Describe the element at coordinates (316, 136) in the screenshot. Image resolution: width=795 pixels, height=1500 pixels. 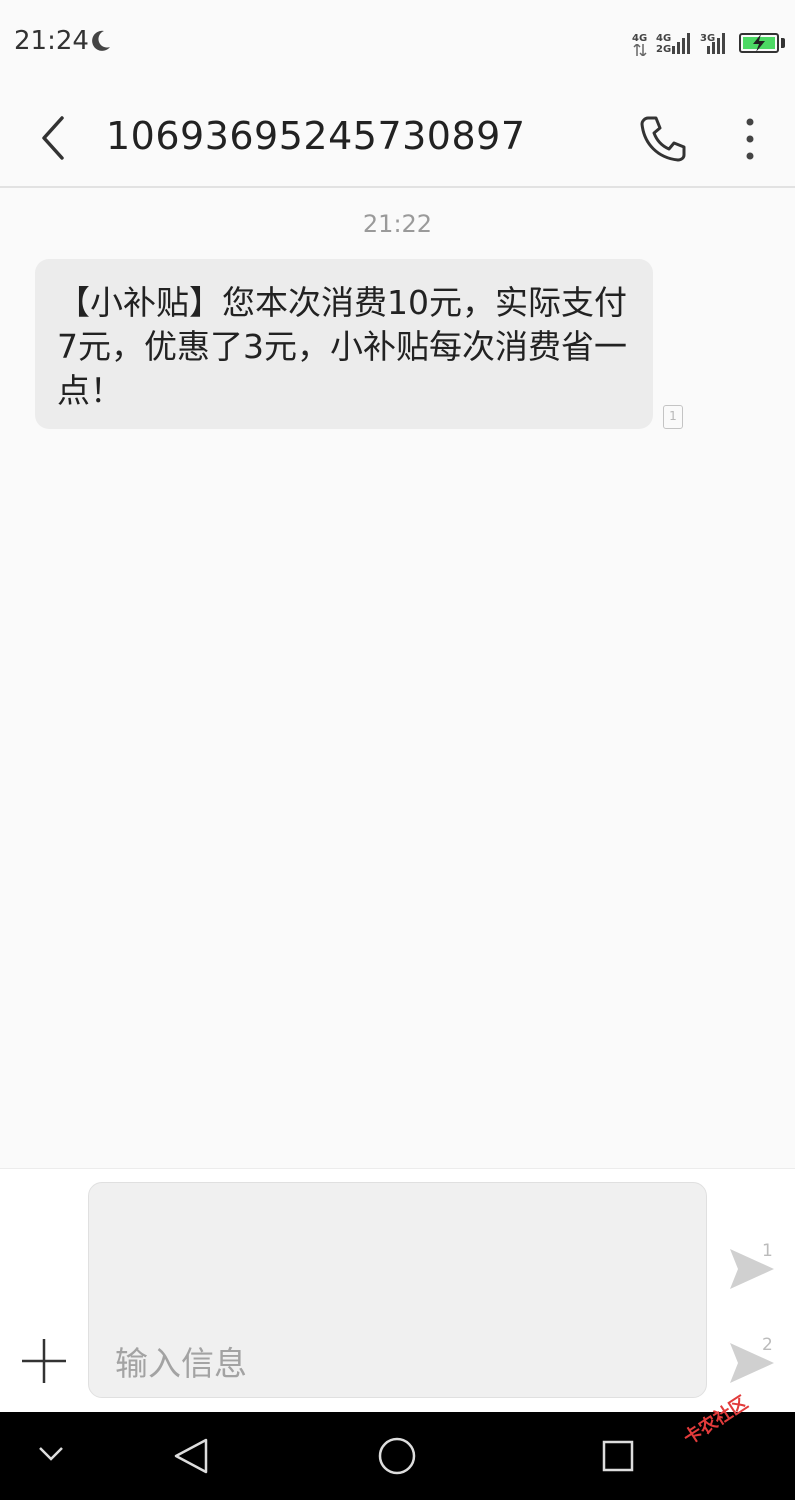
I see `contact-number: 10693695245730897` at that location.